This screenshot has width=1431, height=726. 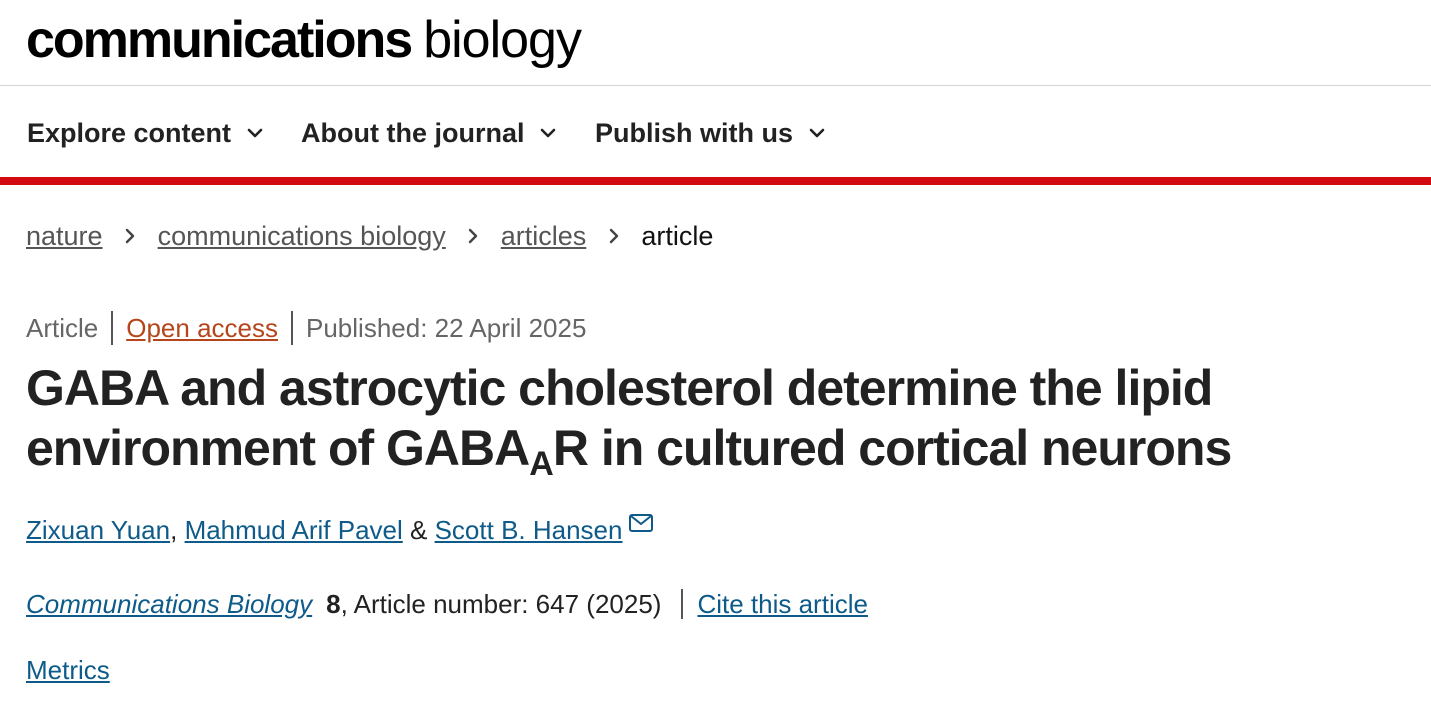 I want to click on site-header: communications biology, so click(x=715, y=43).